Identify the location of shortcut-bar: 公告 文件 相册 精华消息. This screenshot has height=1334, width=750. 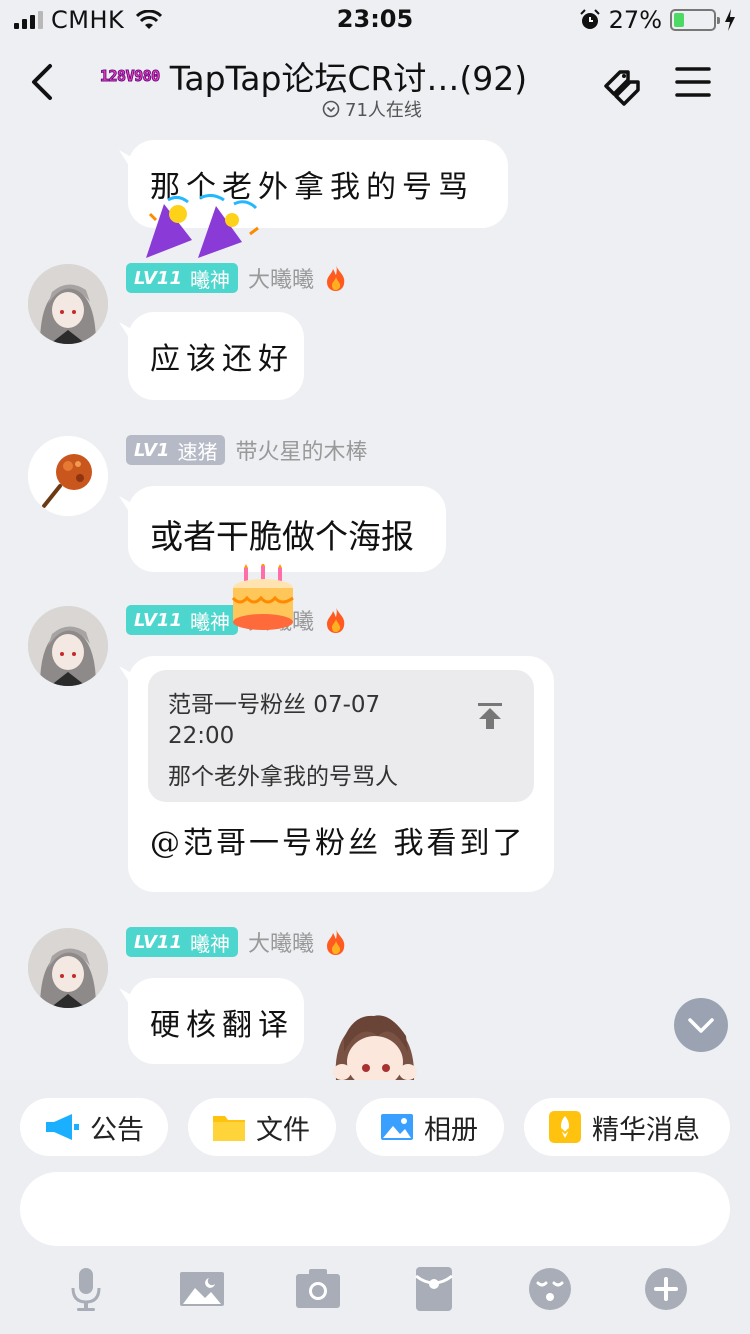
(375, 1127).